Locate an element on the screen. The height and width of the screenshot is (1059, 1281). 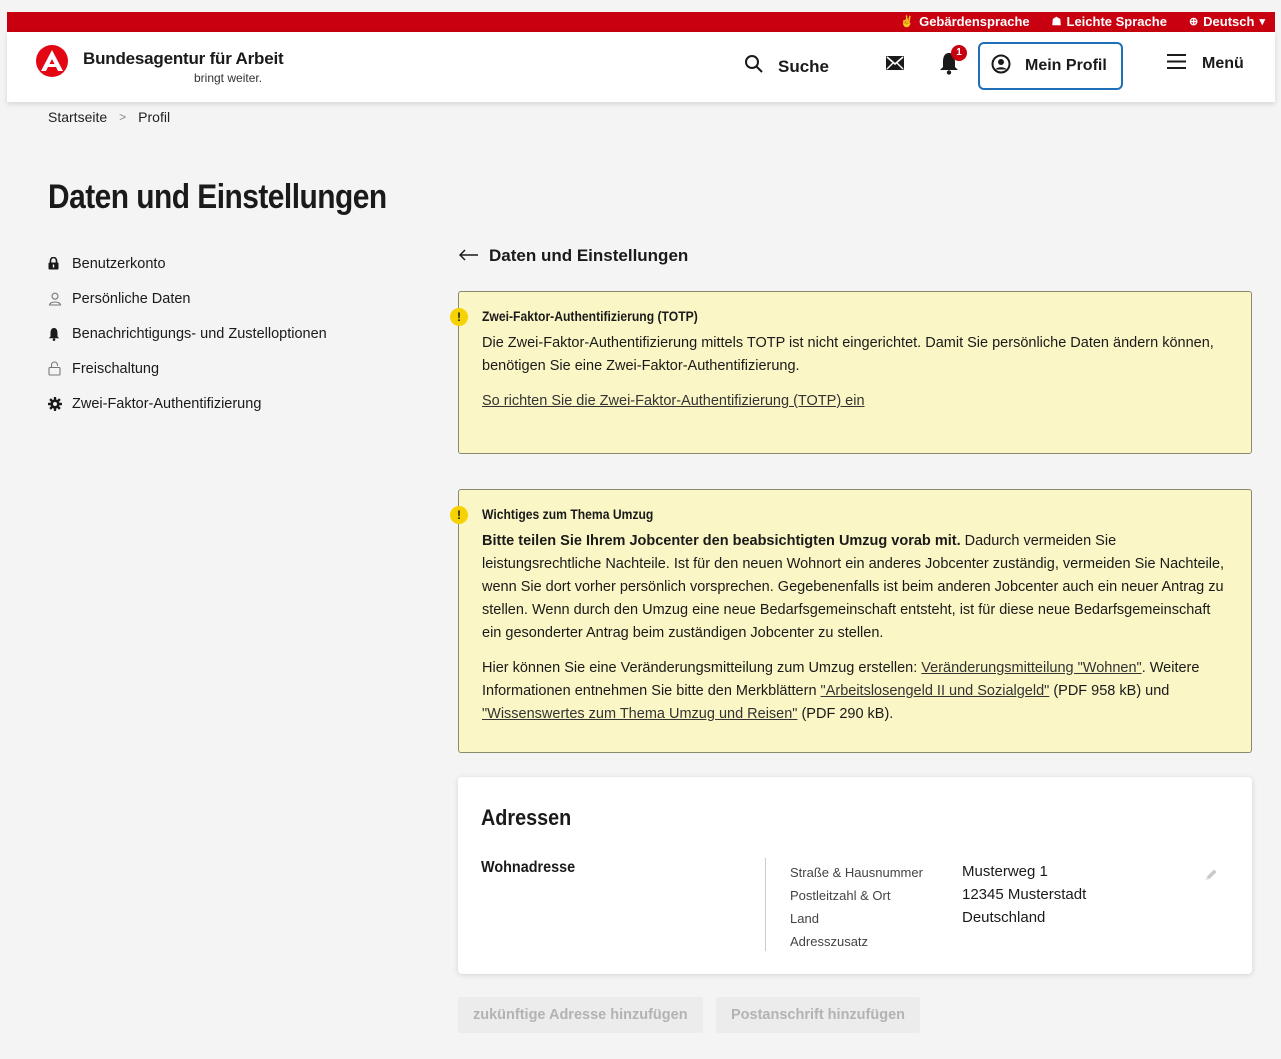
menu-label: Menü is located at coordinates (1223, 63).